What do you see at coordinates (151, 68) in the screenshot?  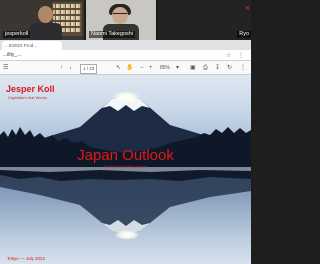 I see `zoom-in-icon: +` at bounding box center [151, 68].